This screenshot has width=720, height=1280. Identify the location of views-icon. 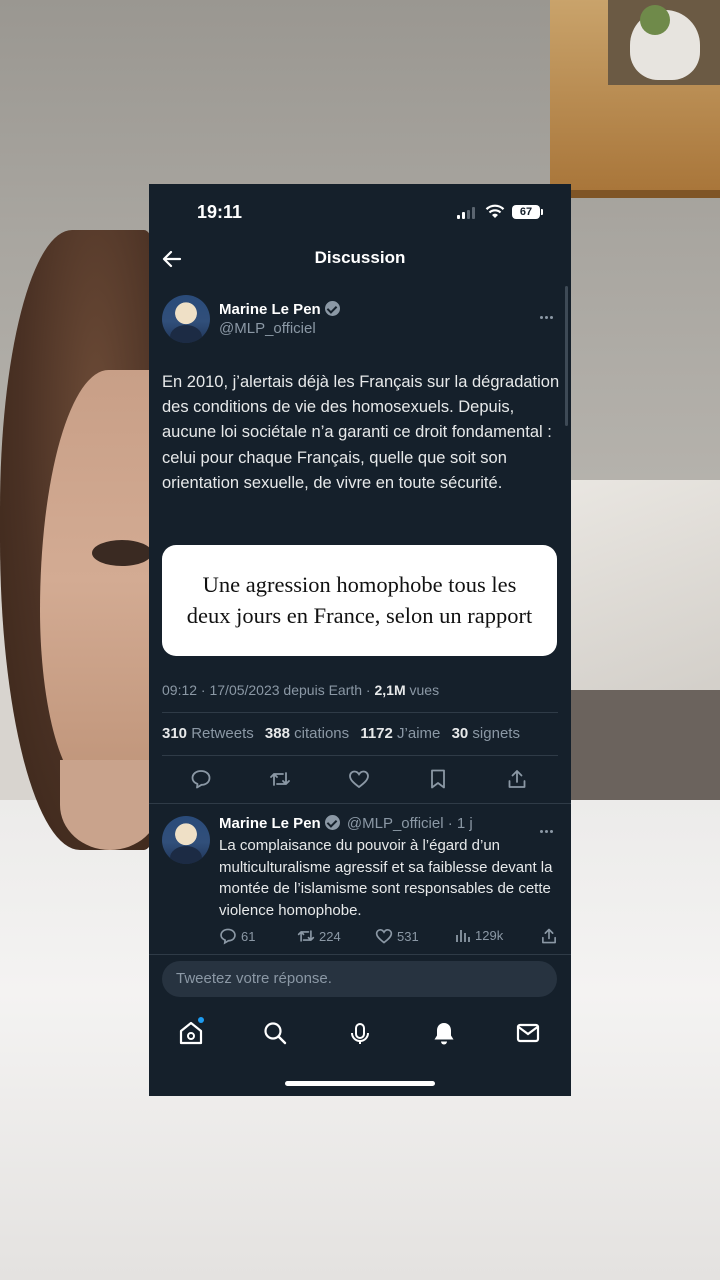
(463, 936).